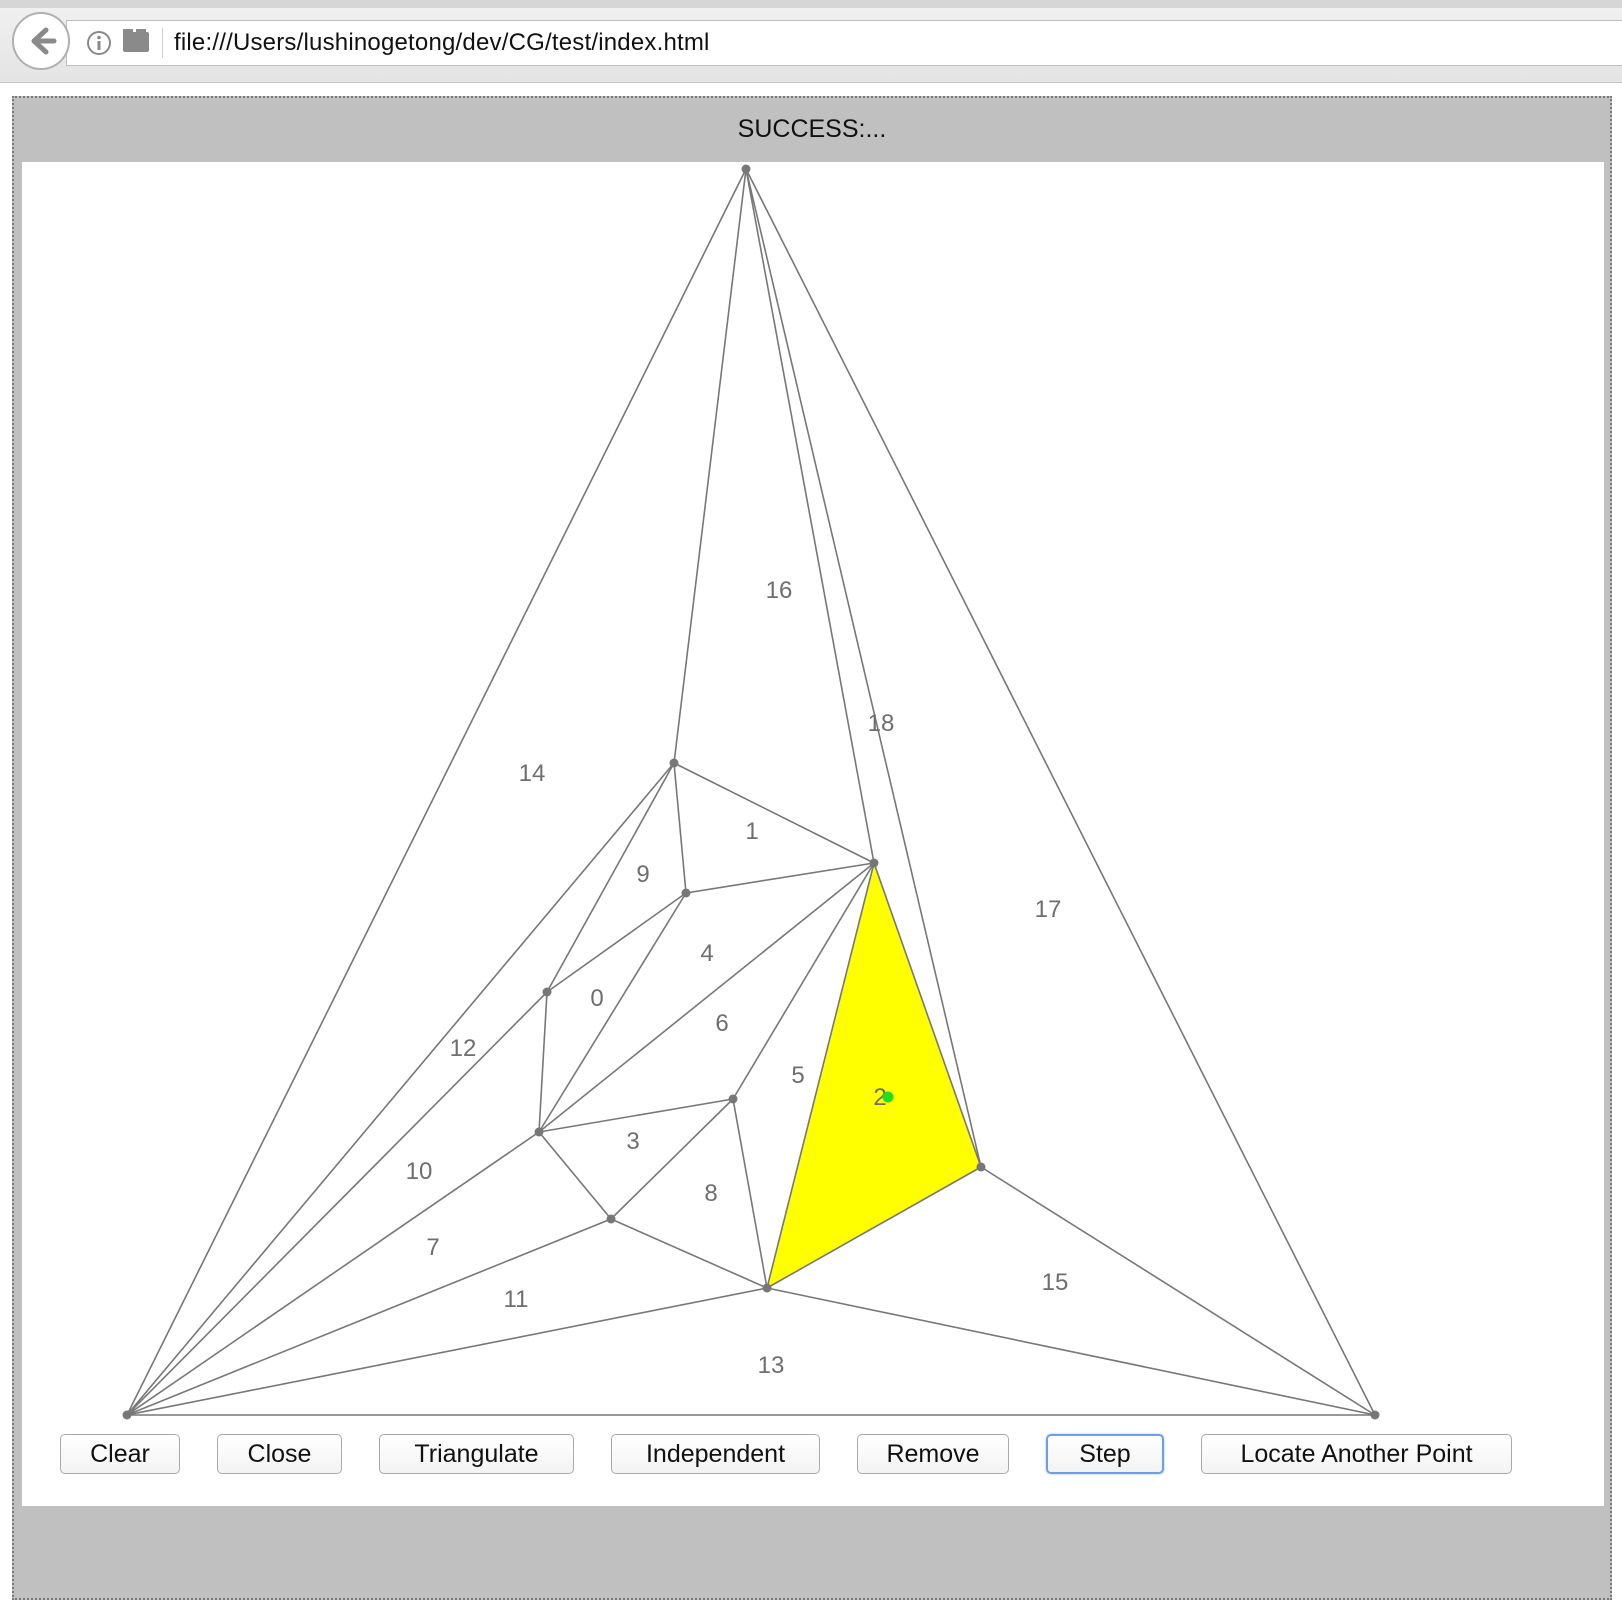  I want to click on triangle-label: 14, so click(532, 773).